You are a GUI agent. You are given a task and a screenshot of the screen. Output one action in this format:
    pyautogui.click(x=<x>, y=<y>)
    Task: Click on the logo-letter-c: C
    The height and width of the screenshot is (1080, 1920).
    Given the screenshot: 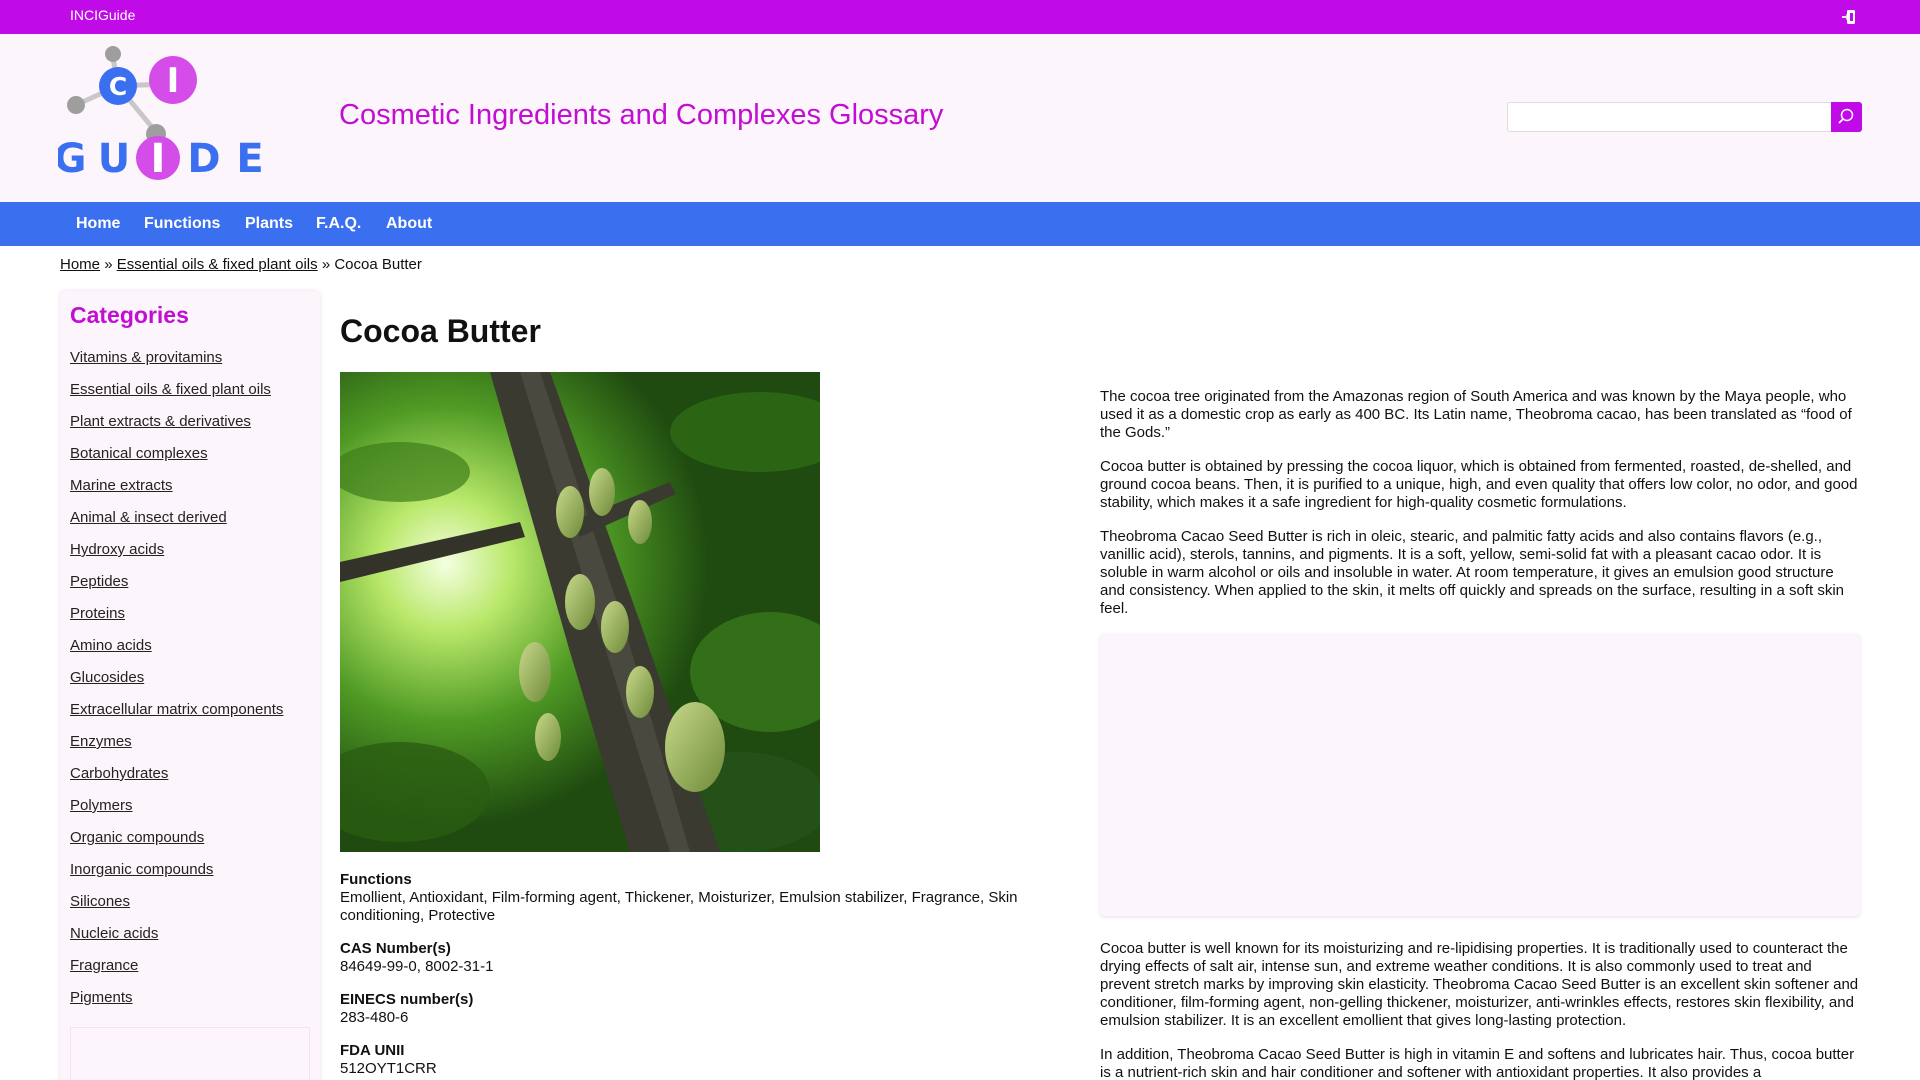 What is the action you would take?
    pyautogui.click(x=118, y=86)
    